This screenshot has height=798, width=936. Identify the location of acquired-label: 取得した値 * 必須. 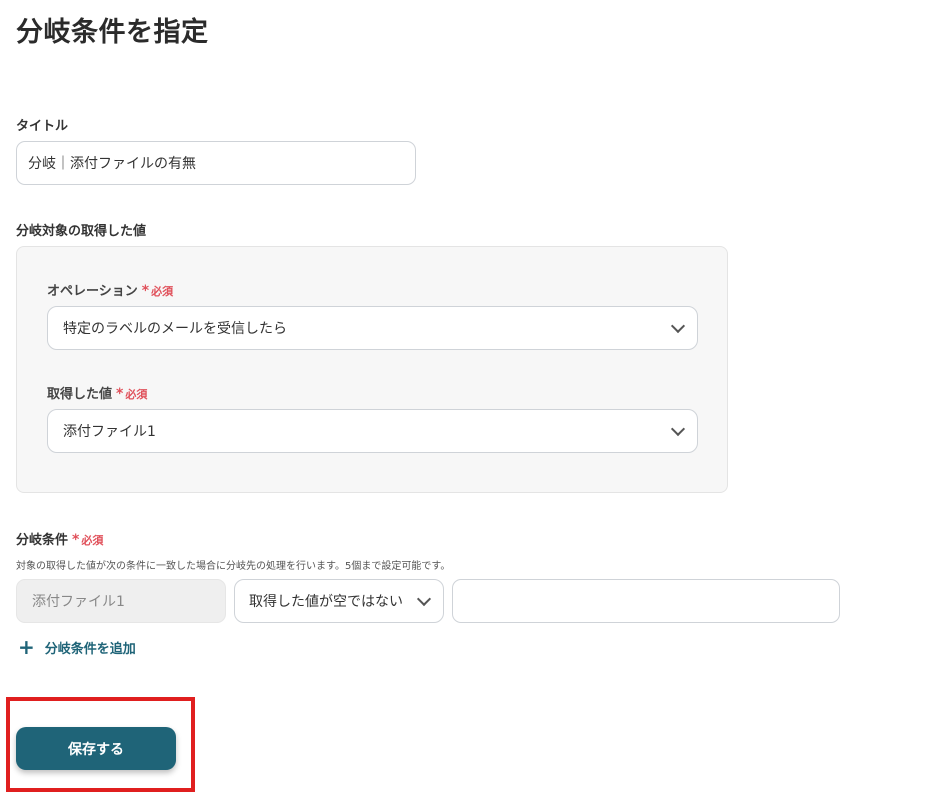
(97, 392).